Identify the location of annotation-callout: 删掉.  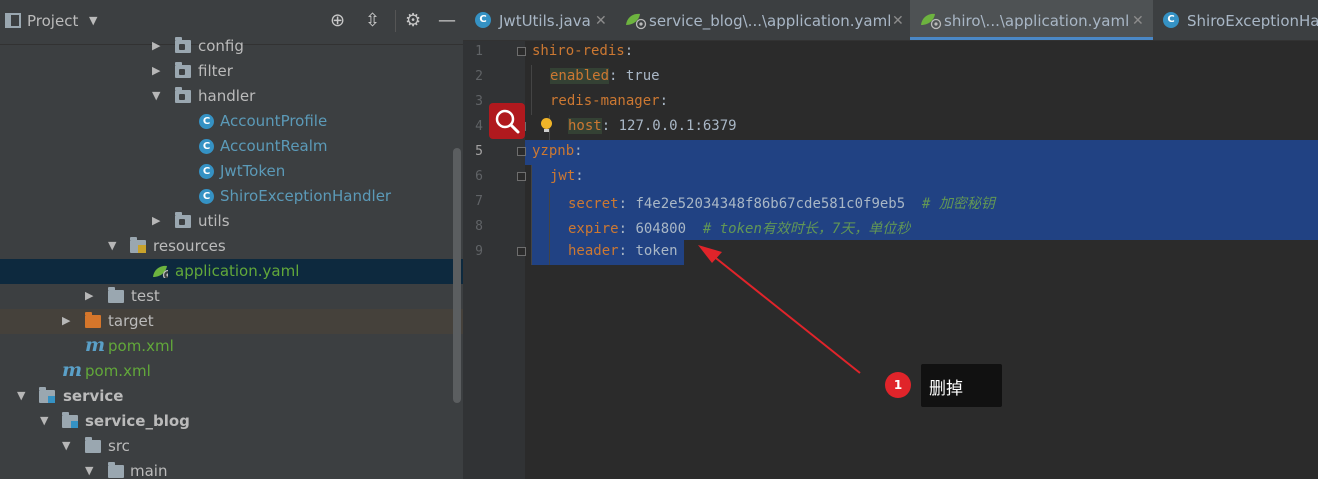
(961, 385).